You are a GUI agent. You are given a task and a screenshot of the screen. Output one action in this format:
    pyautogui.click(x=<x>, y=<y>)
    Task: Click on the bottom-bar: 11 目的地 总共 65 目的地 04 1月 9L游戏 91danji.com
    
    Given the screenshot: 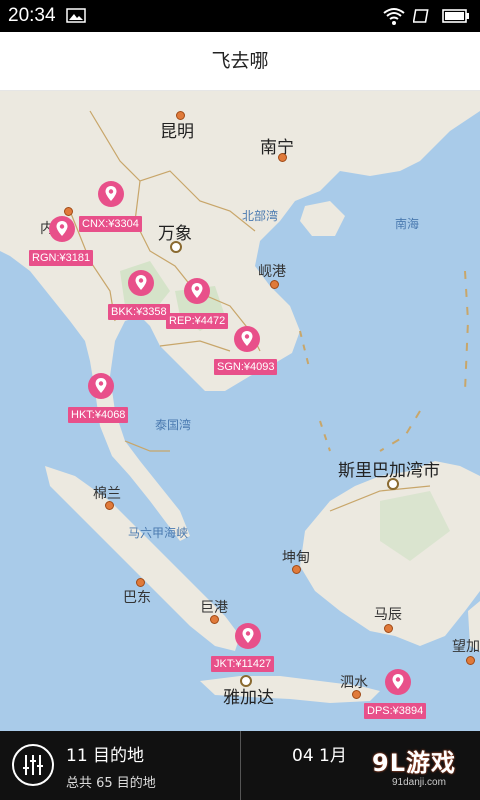 What is the action you would take?
    pyautogui.click(x=240, y=765)
    